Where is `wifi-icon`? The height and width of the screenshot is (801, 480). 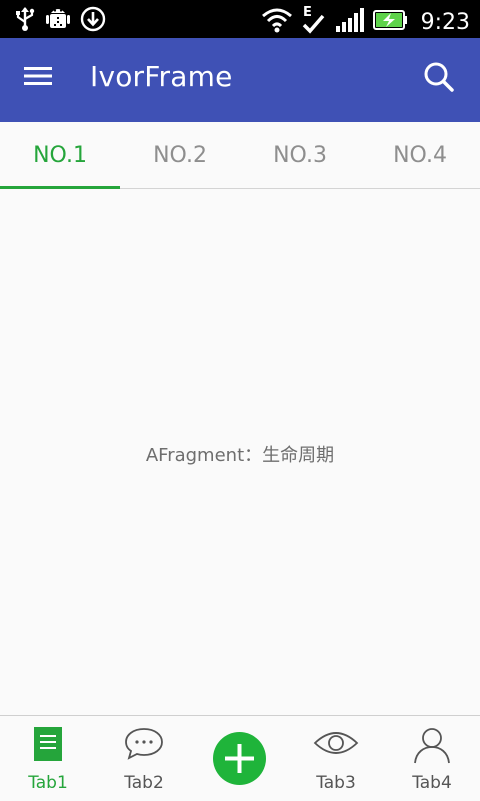 wifi-icon is located at coordinates (277, 22).